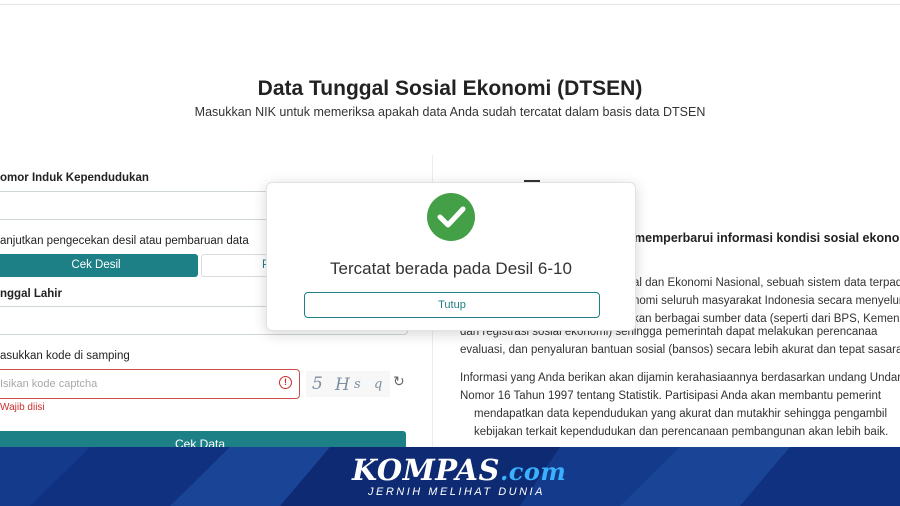  What do you see at coordinates (426, 470) in the screenshot?
I see `brand-main: KOMPAS` at bounding box center [426, 470].